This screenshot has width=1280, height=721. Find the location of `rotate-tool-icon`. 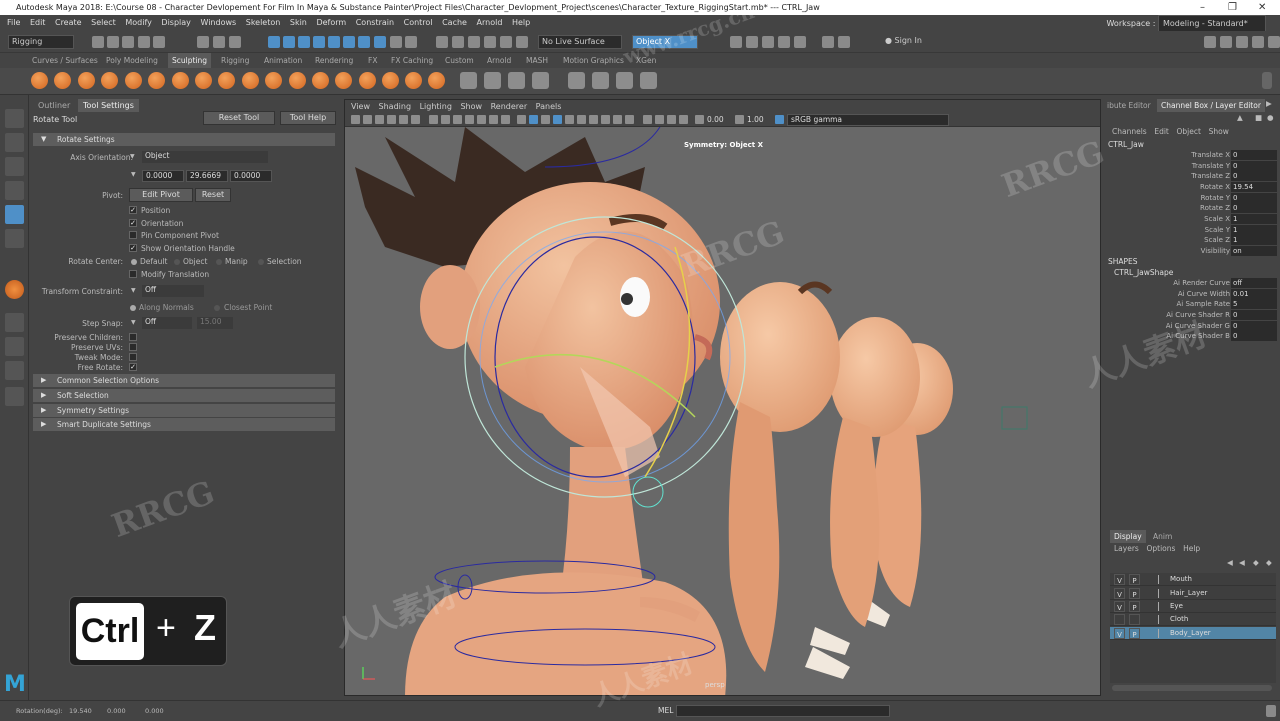

rotate-tool-icon is located at coordinates (14, 214).